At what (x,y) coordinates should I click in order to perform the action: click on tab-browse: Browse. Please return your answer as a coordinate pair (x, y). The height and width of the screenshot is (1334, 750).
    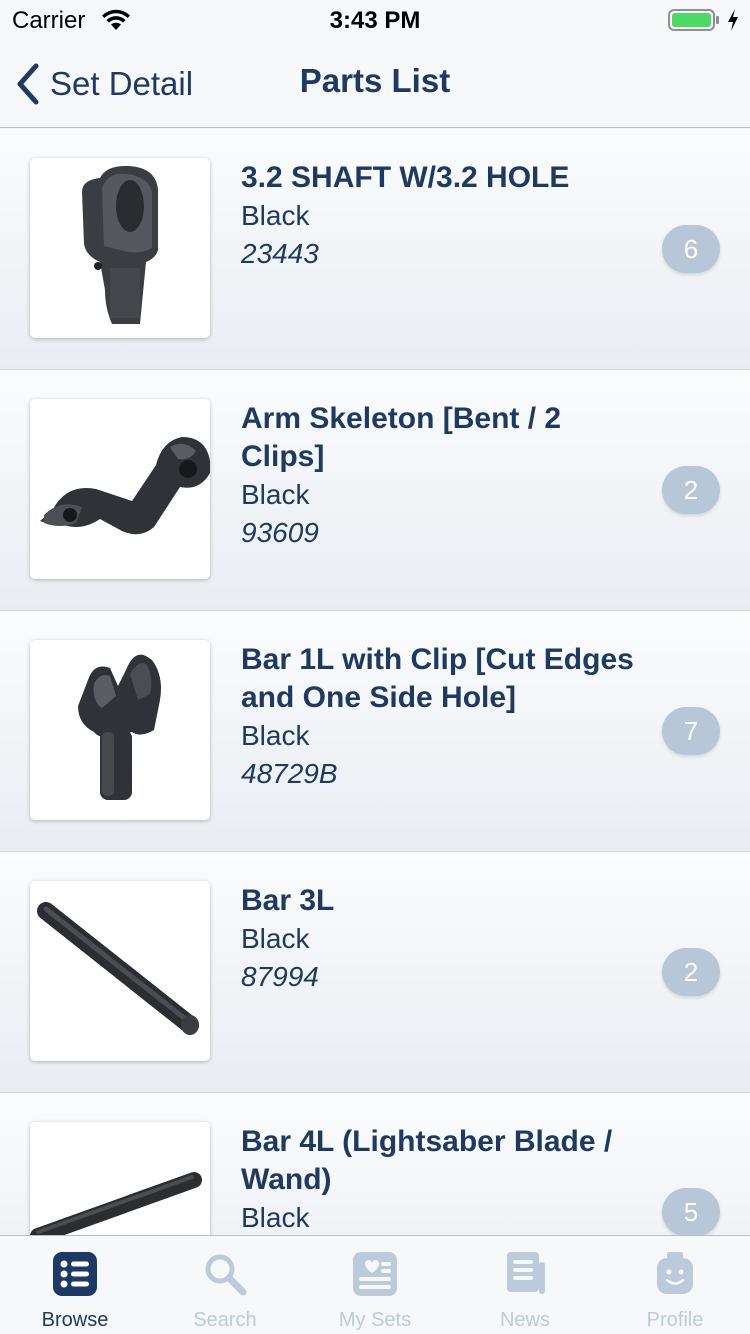
    Looking at the image, I should click on (75, 1285).